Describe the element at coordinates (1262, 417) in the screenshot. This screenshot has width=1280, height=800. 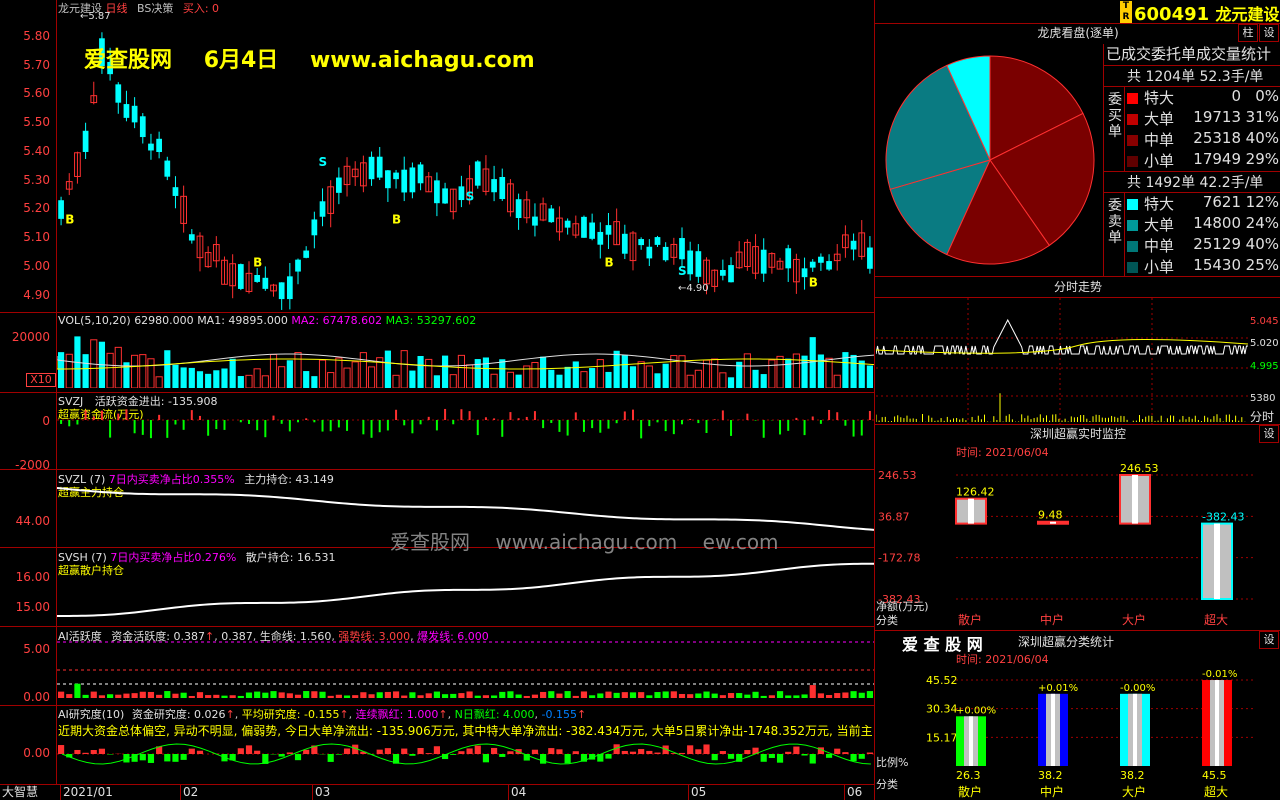
I see `intraday-time-label: 分时` at that location.